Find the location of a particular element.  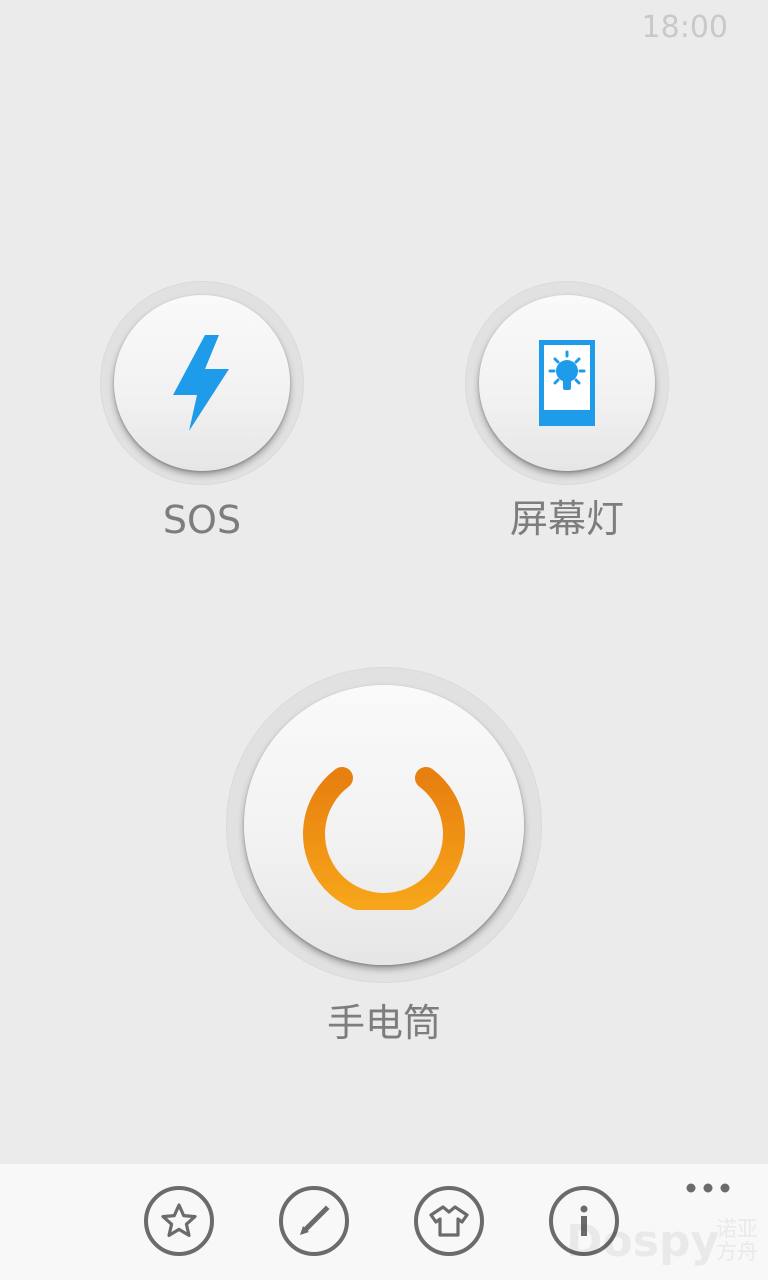

sos-label: SOS is located at coordinates (202, 520).